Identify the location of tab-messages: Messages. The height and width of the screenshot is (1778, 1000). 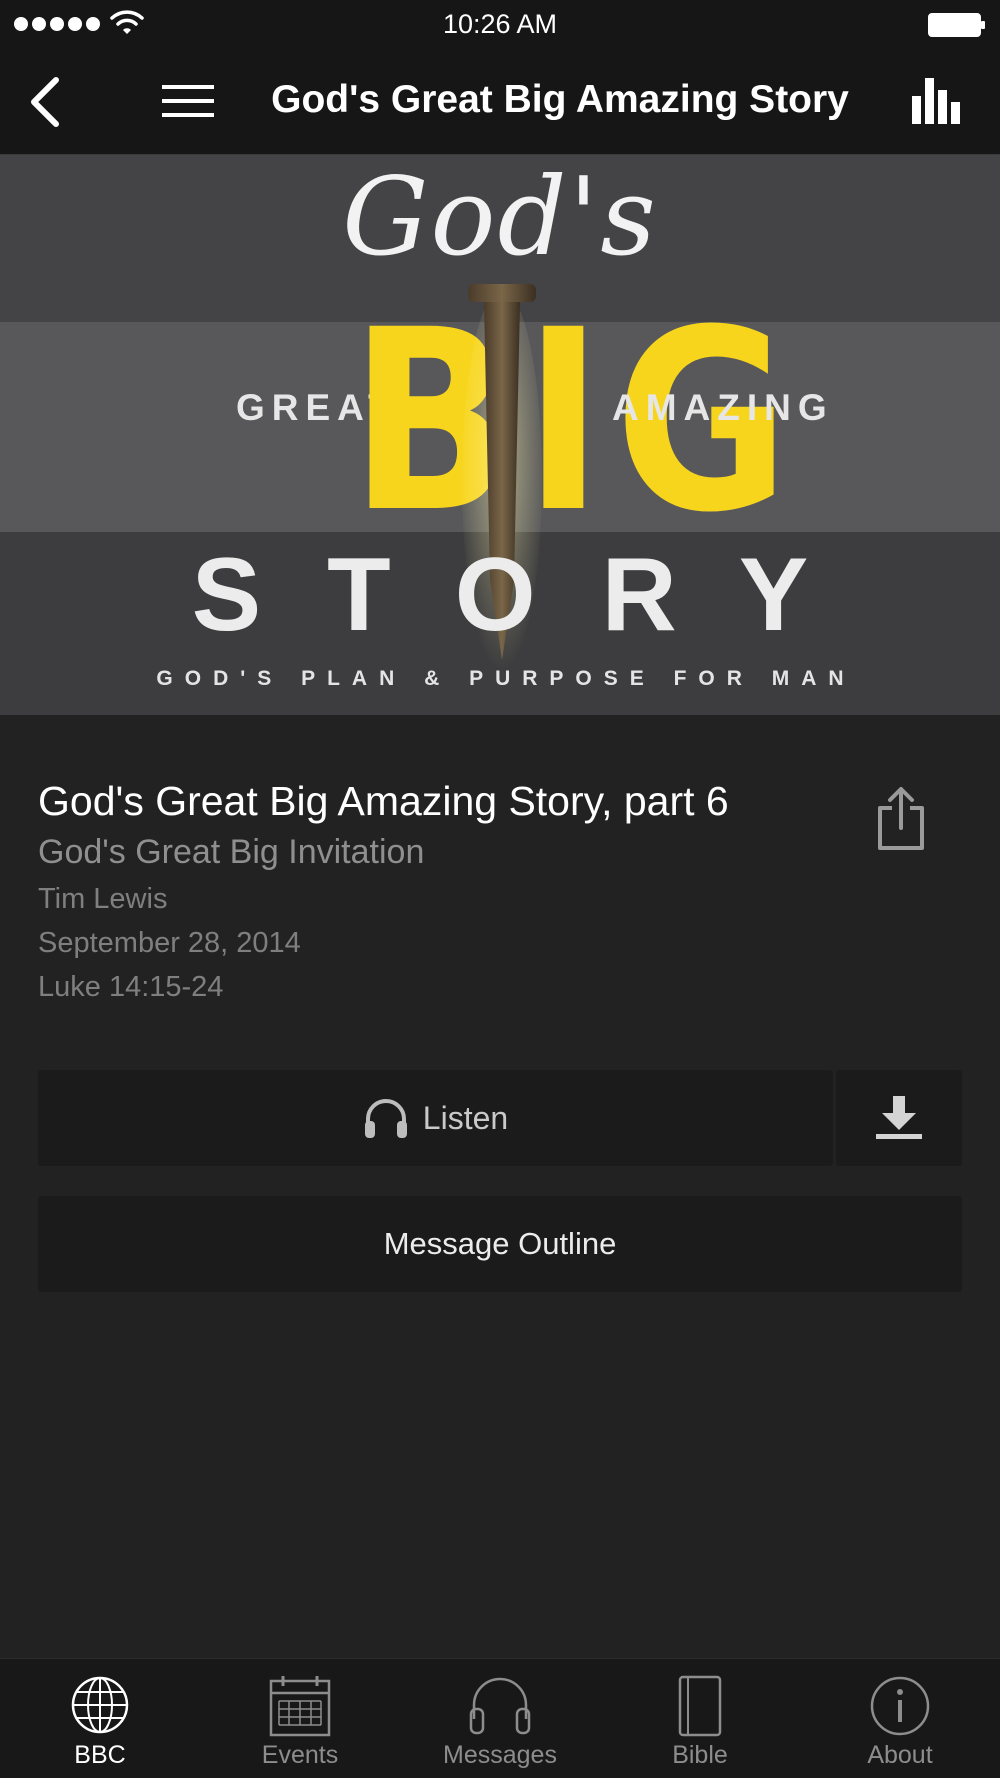
(500, 1718).